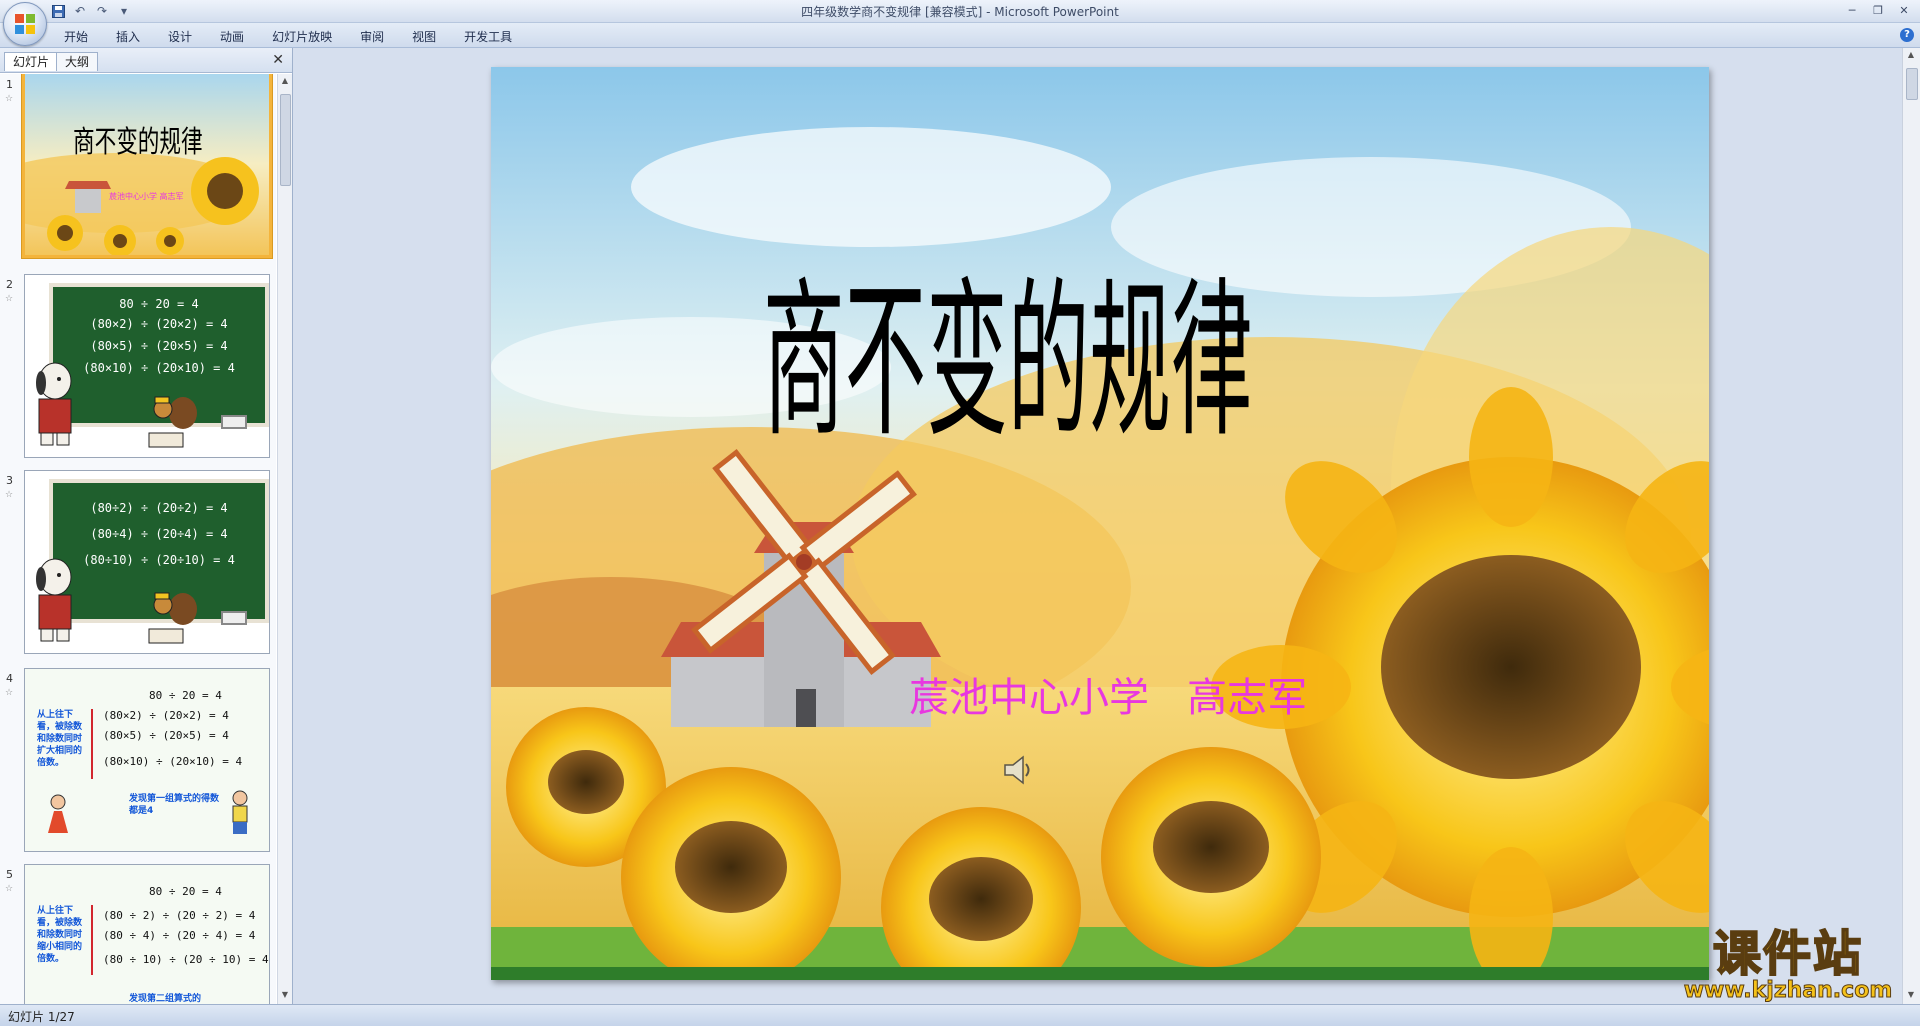 The height and width of the screenshot is (1026, 1920). Describe the element at coordinates (960, 1015) in the screenshot. I see `status-bar: 幻灯片 1/27` at that location.